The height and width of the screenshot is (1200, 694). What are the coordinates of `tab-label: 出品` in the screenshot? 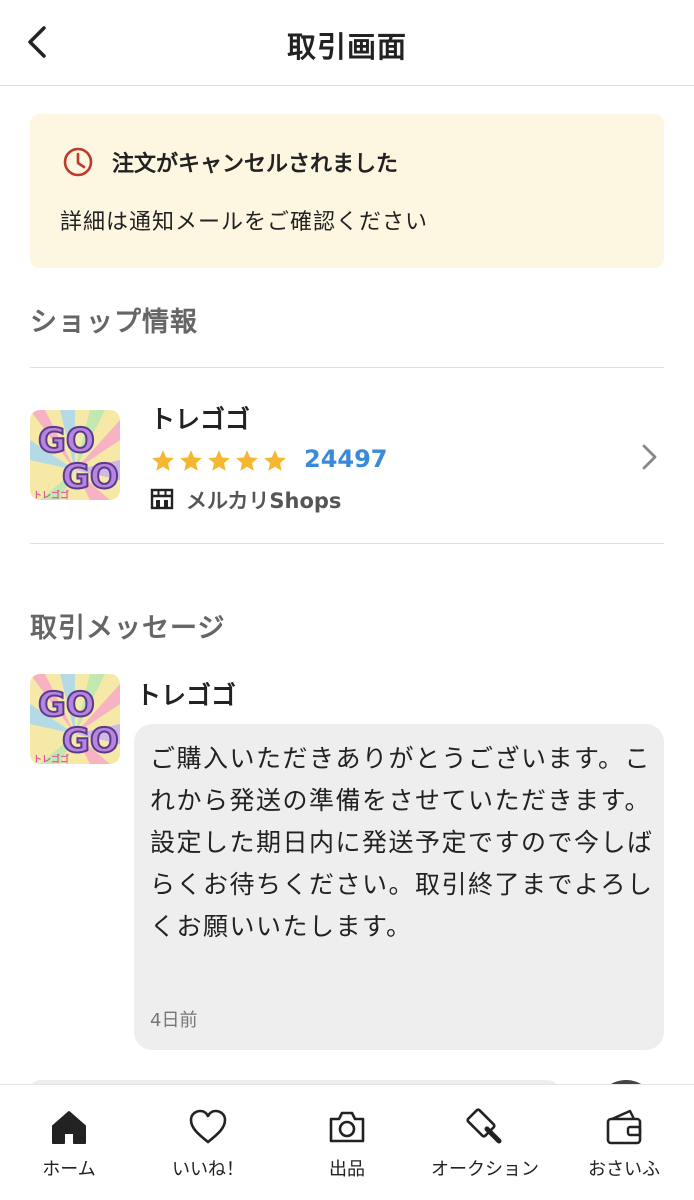 It's located at (347, 1169).